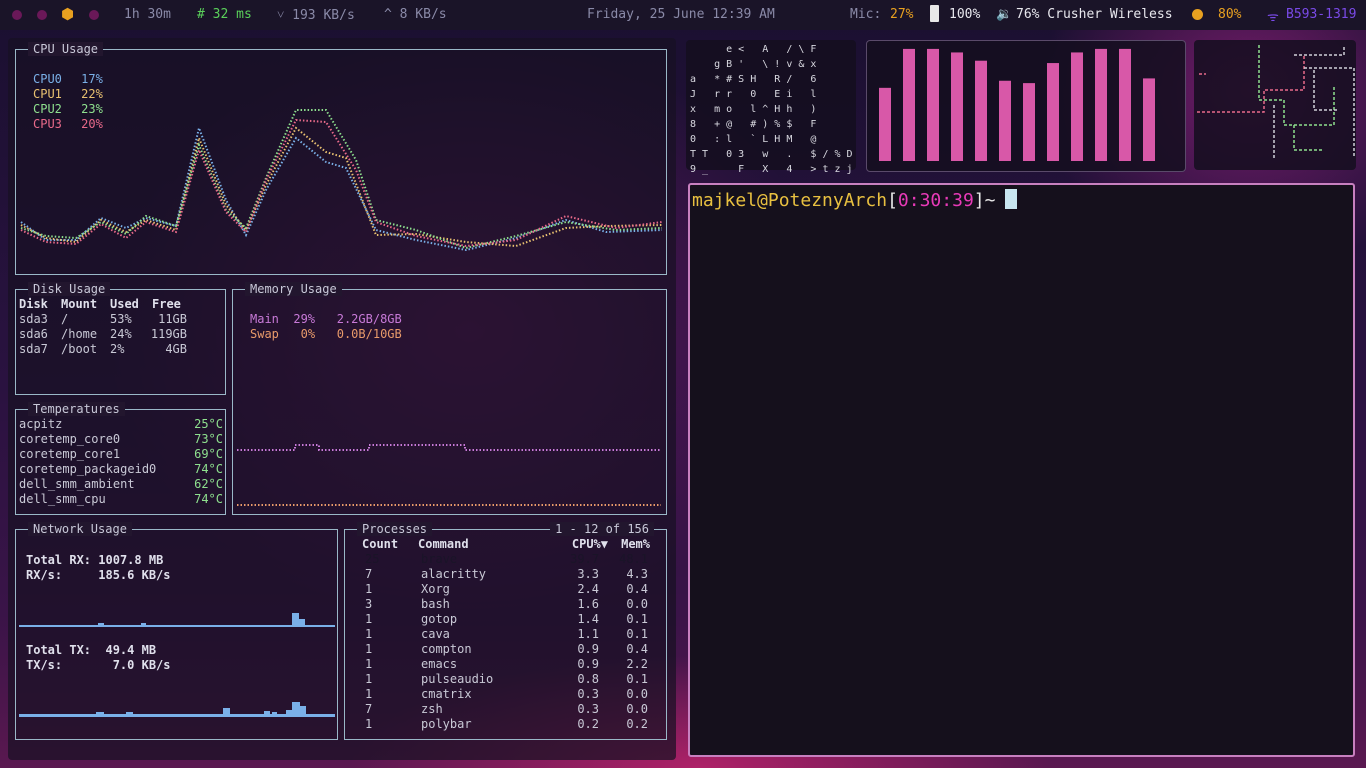  Describe the element at coordinates (588, 574) in the screenshot. I see `process-cpu: 3.3` at that location.